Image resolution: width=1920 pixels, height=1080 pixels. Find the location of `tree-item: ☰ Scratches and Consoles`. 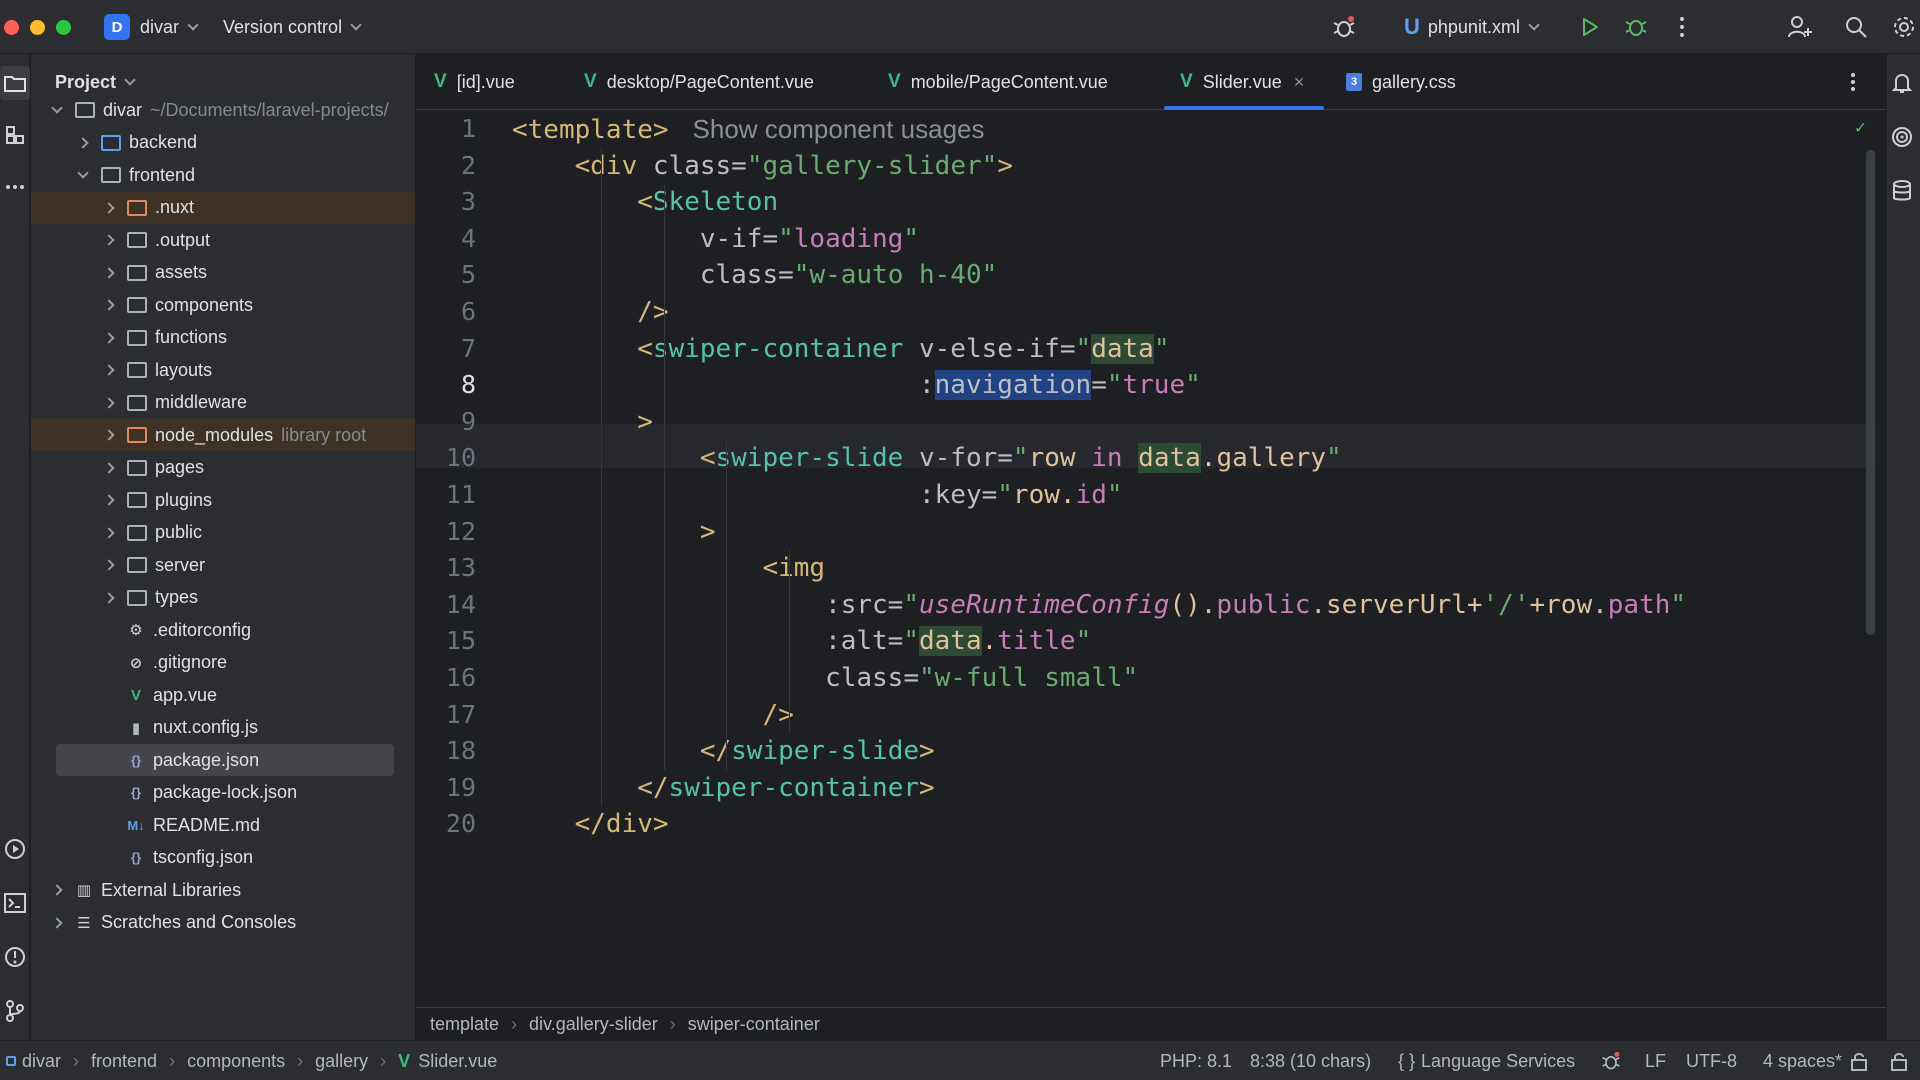

tree-item: ☰ Scratches and Consoles is located at coordinates (223, 923).